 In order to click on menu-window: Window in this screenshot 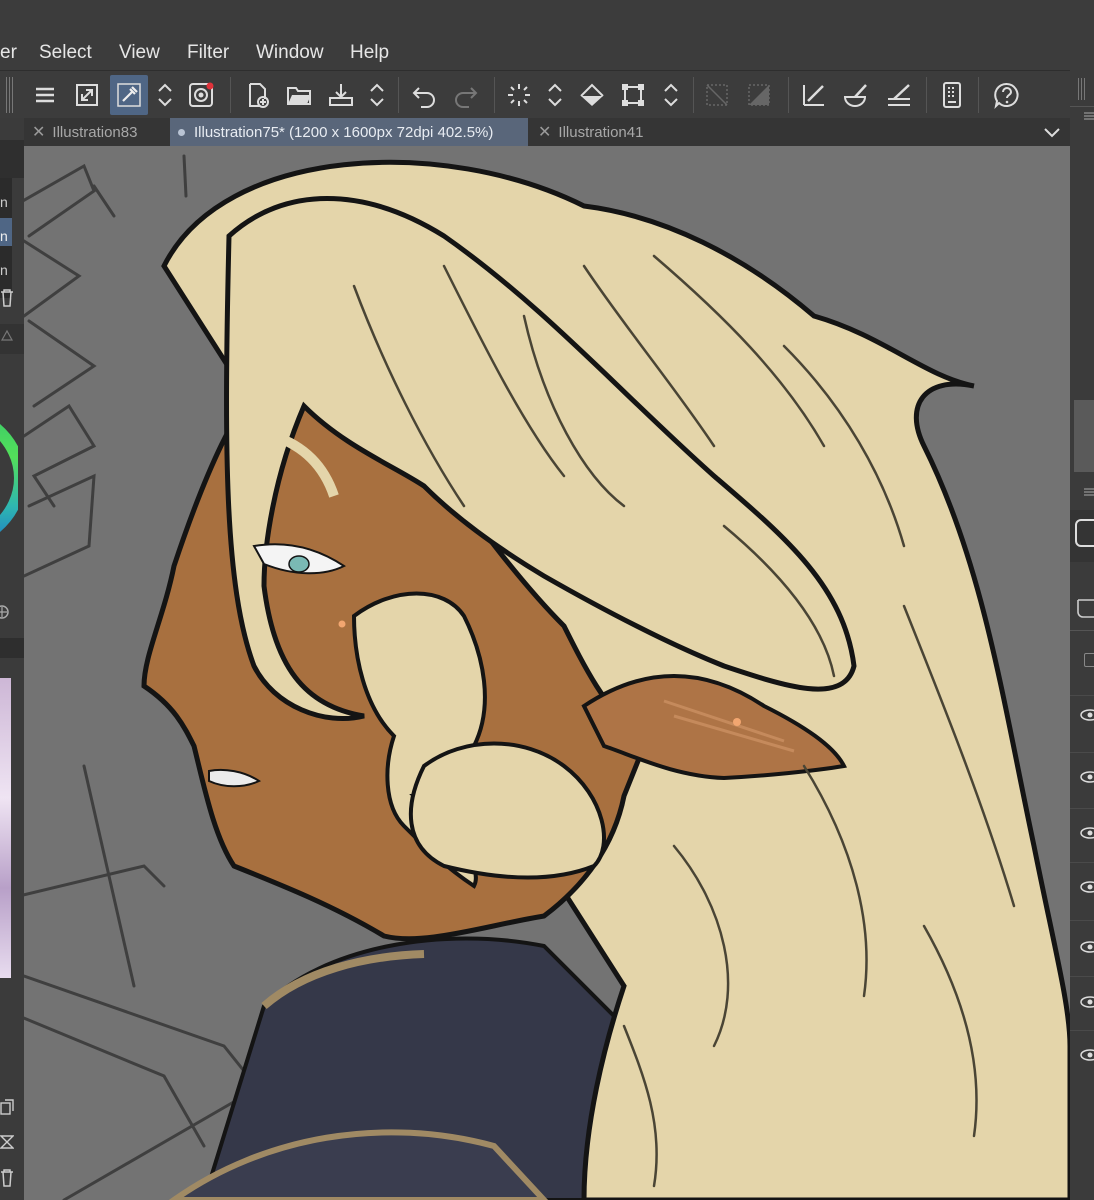, I will do `click(290, 53)`.